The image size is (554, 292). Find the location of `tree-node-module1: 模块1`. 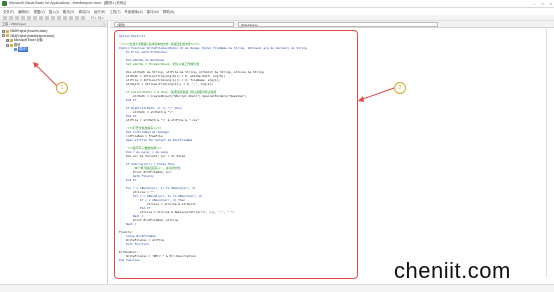

tree-node-module1: 模块1 is located at coordinates (53, 49).